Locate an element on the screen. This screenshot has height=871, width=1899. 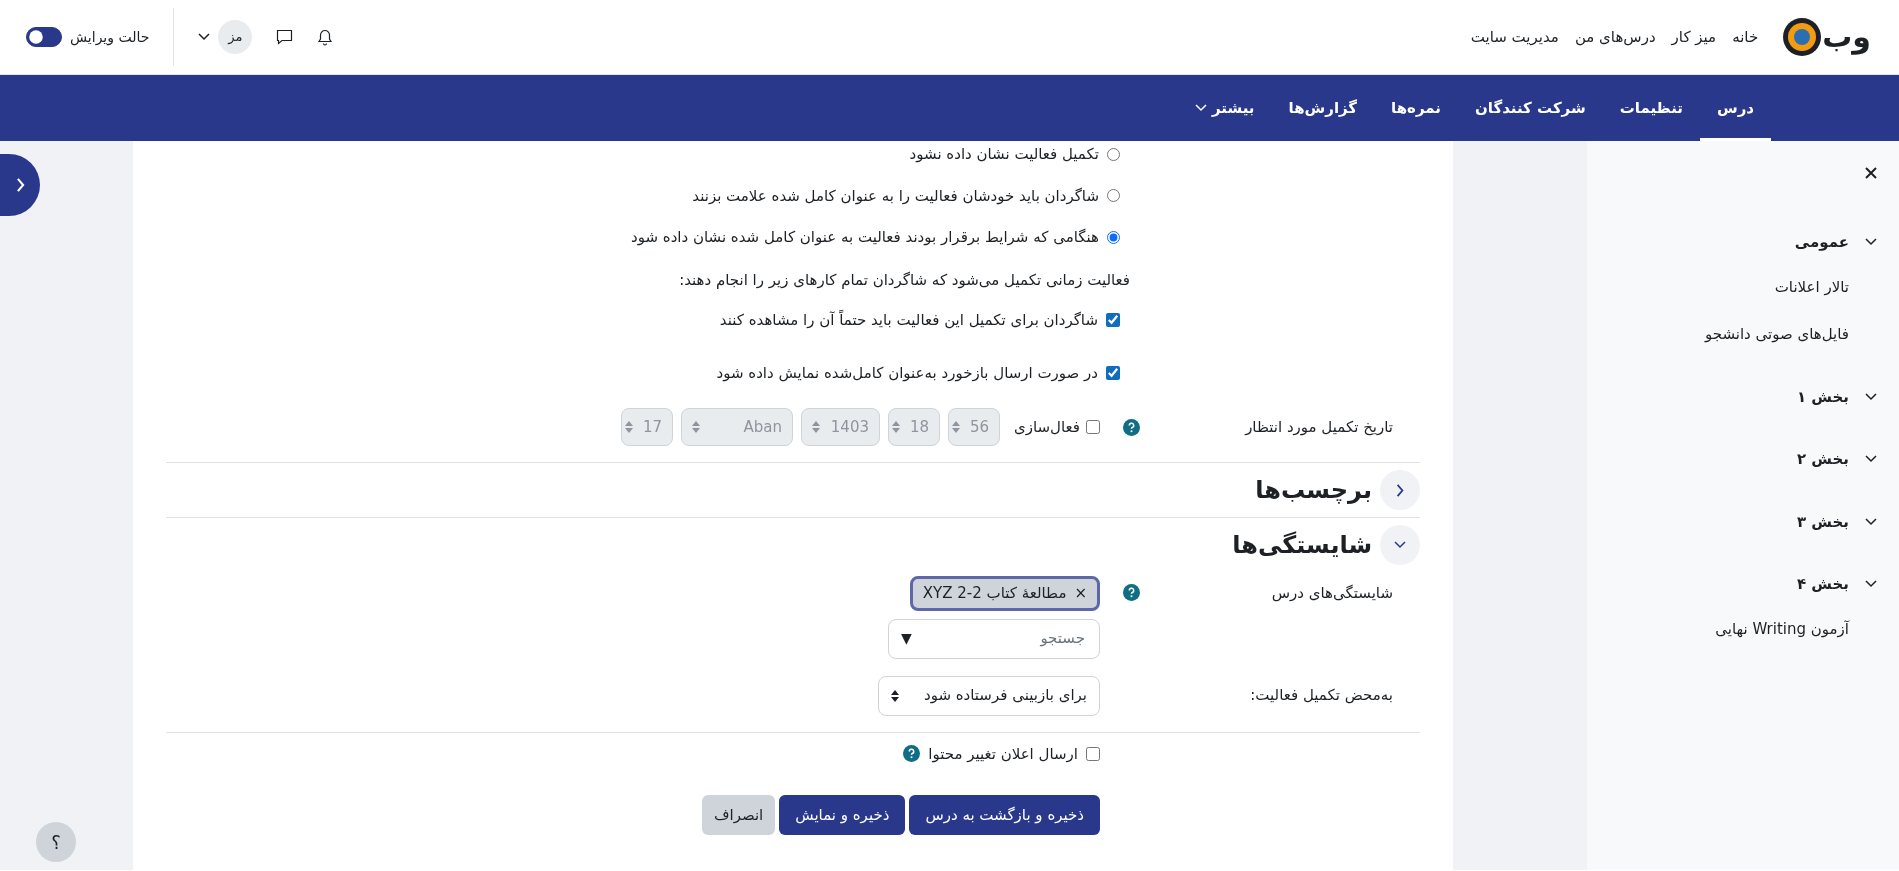
save-button: ذخیره و نمایش is located at coordinates (842, 815).